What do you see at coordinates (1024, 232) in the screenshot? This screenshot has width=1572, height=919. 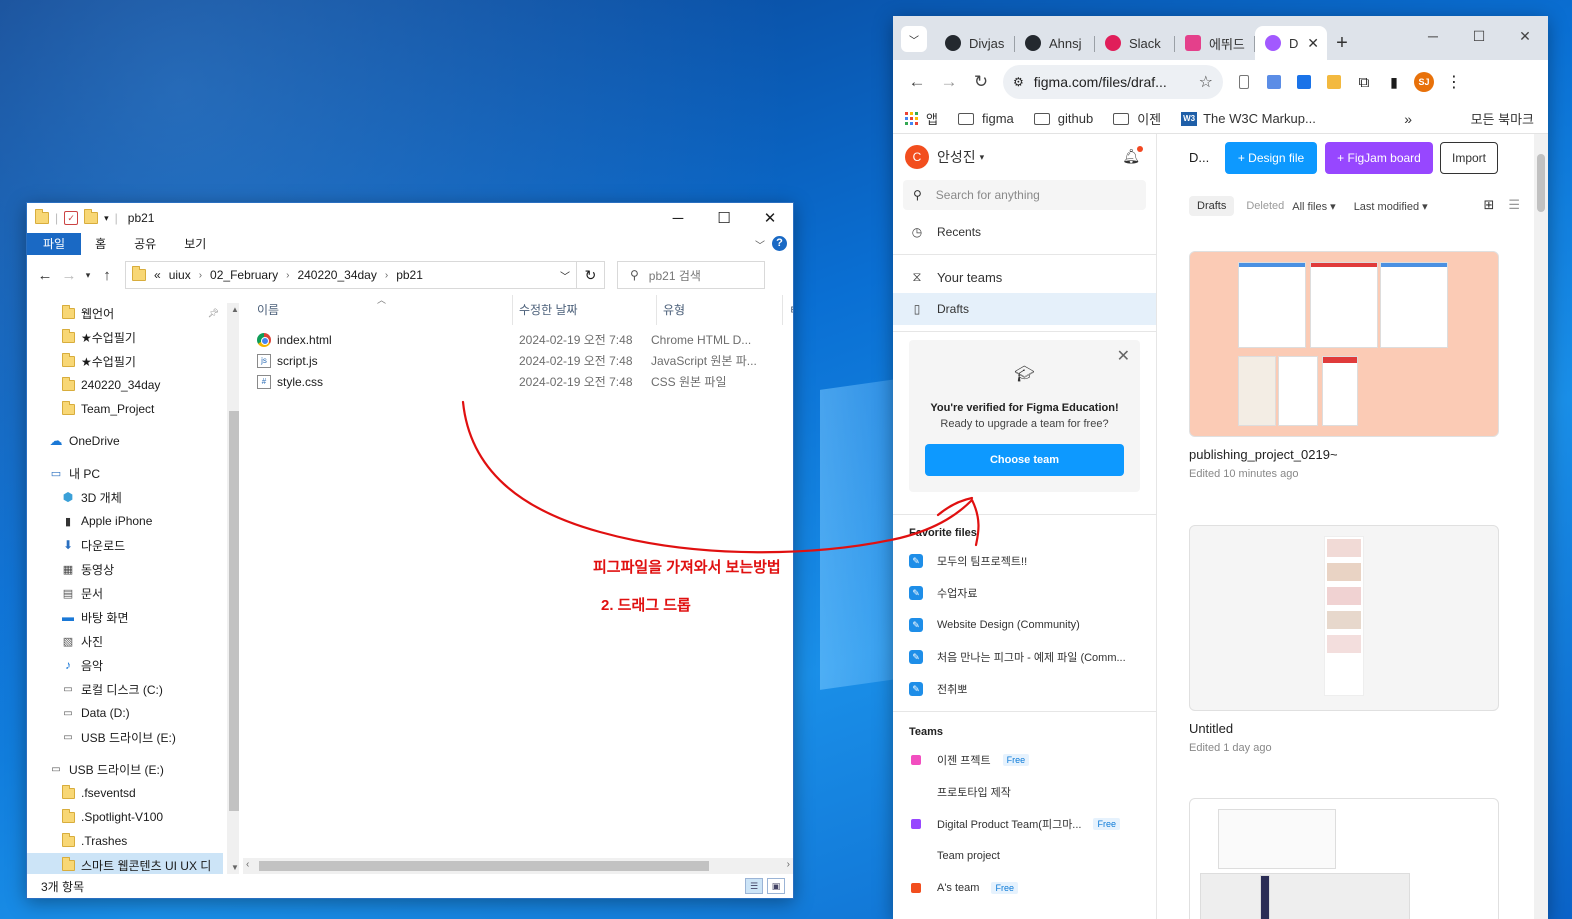 I see `sidebar-item-recents: ◷ Recents` at bounding box center [1024, 232].